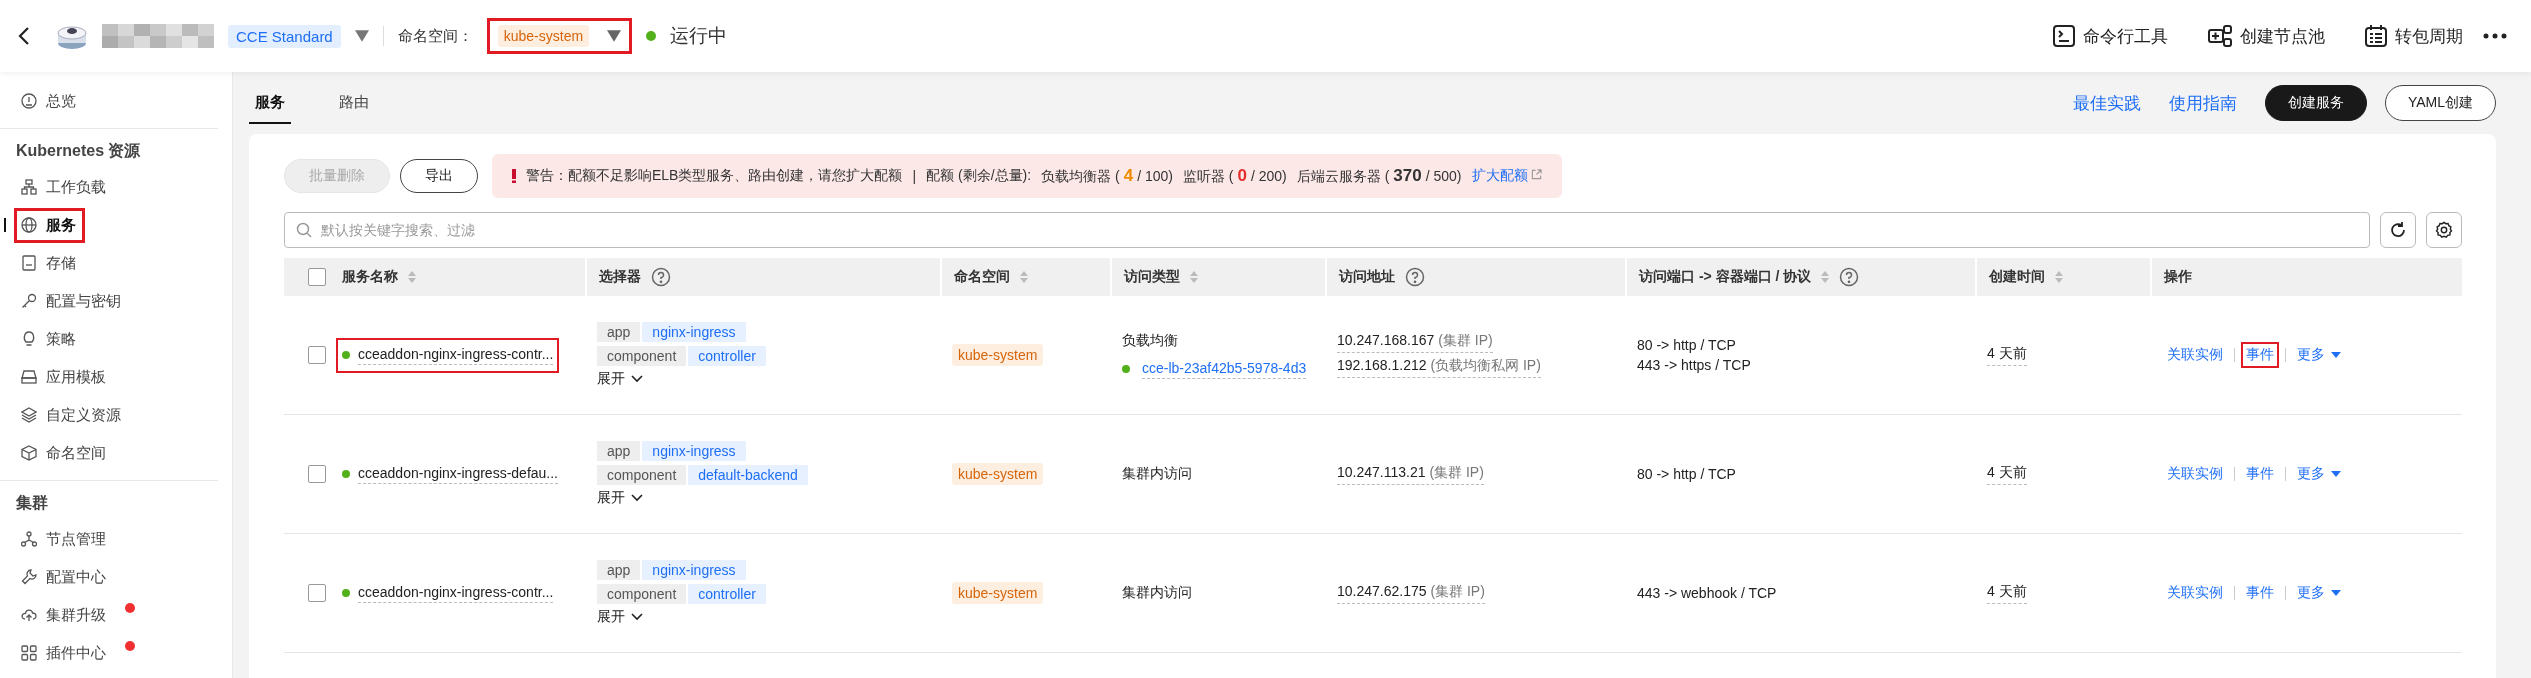  I want to click on dropdown-icon, so click(361, 36).